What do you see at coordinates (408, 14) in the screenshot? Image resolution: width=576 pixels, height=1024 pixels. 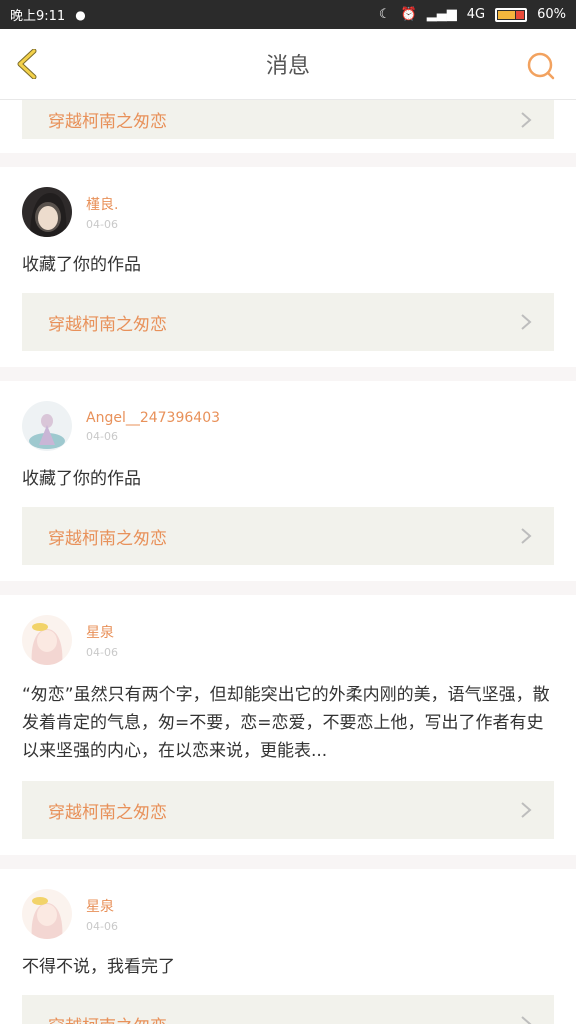 I see `alarm-icon: ⏰` at bounding box center [408, 14].